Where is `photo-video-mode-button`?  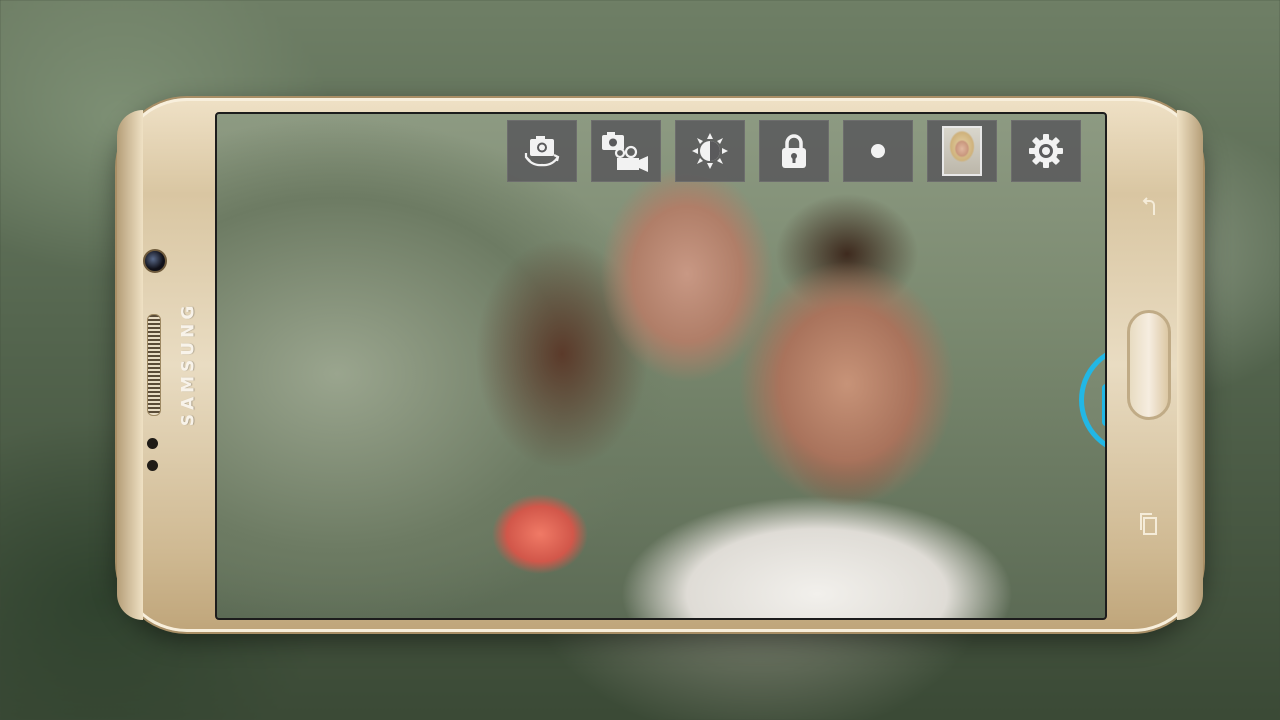 photo-video-mode-button is located at coordinates (626, 151).